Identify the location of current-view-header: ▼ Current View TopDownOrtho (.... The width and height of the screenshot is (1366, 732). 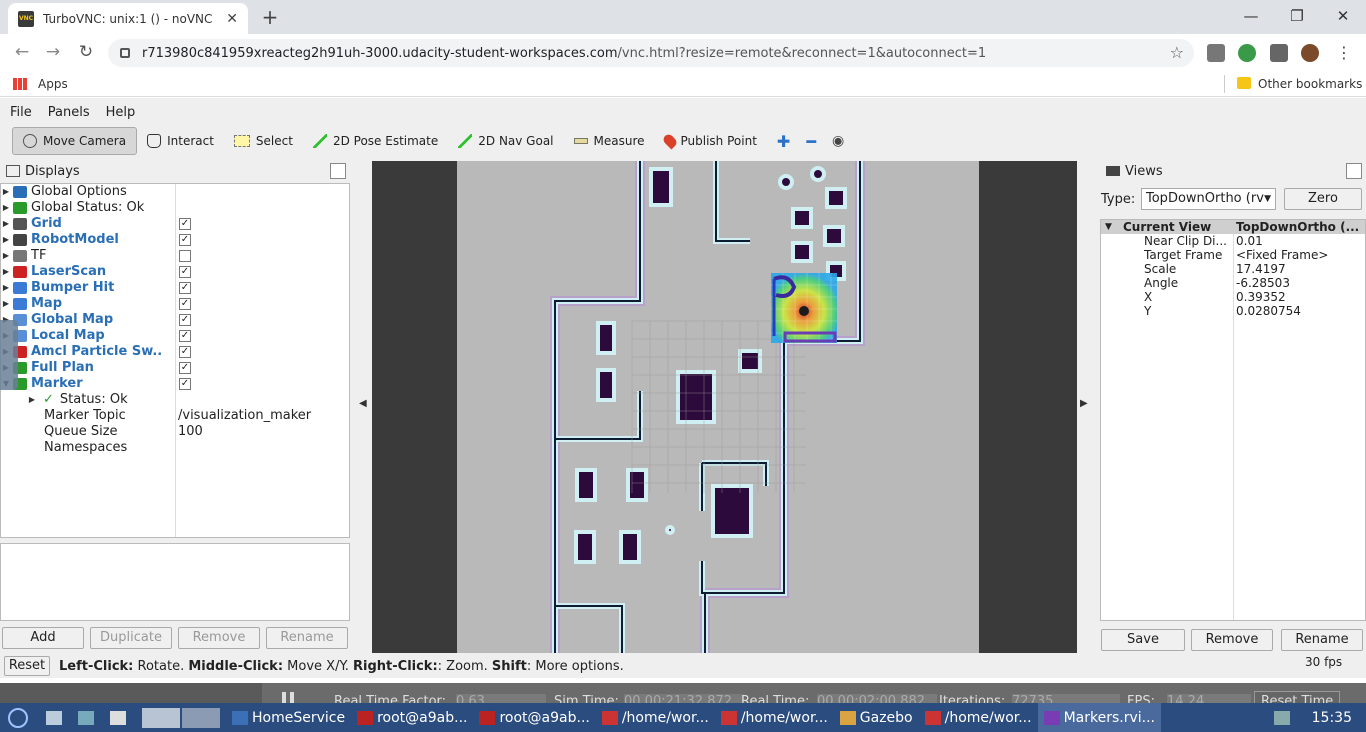
(1233, 227).